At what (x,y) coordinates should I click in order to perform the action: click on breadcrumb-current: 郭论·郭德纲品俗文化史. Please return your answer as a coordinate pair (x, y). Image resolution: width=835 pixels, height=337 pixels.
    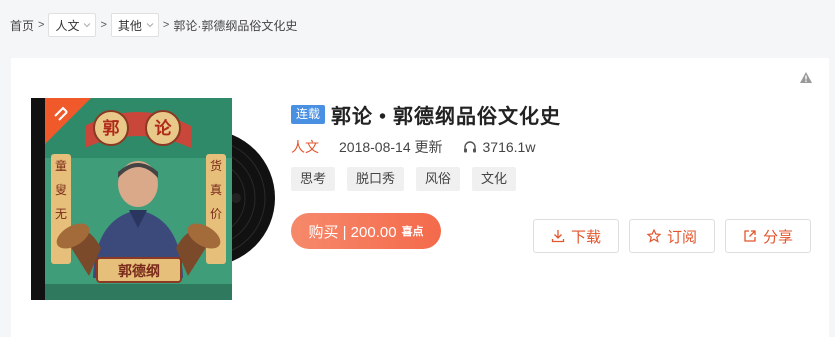
    Looking at the image, I should click on (235, 25).